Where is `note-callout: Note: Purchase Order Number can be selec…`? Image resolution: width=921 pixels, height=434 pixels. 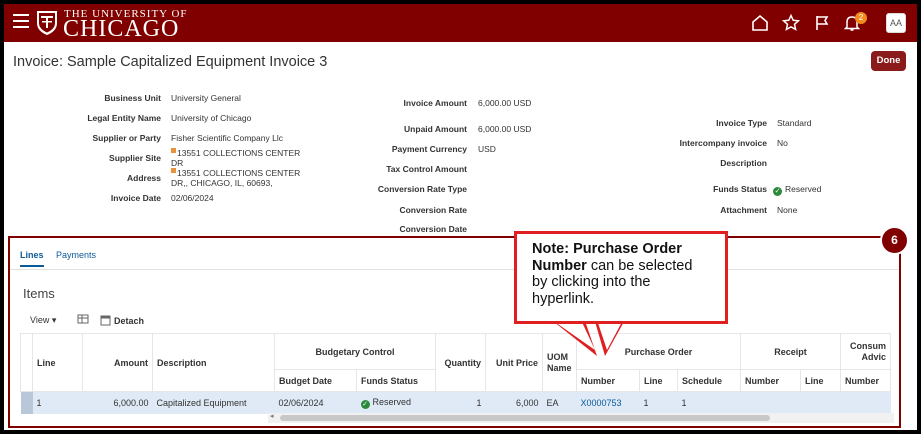 note-callout: Note: Purchase Order Number can be selec… is located at coordinates (621, 277).